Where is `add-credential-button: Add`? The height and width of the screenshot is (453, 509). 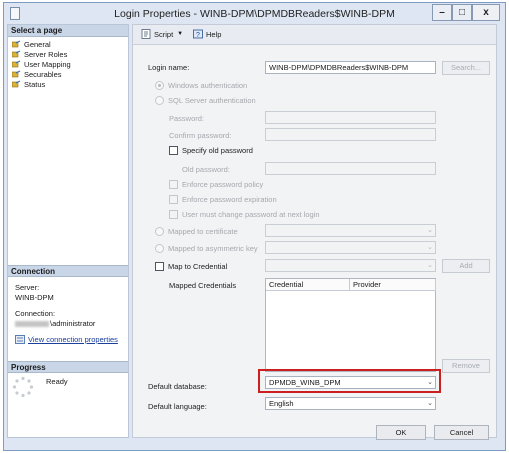
add-credential-button: Add is located at coordinates (466, 266).